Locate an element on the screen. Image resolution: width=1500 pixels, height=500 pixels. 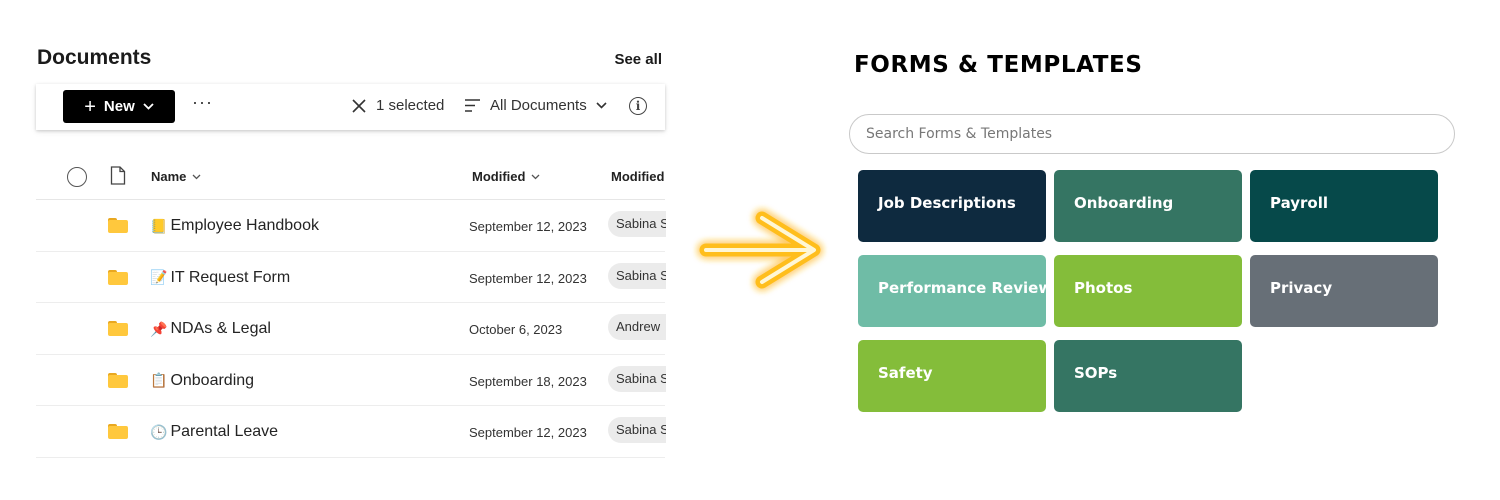
plus-icon: + is located at coordinates (90, 106).